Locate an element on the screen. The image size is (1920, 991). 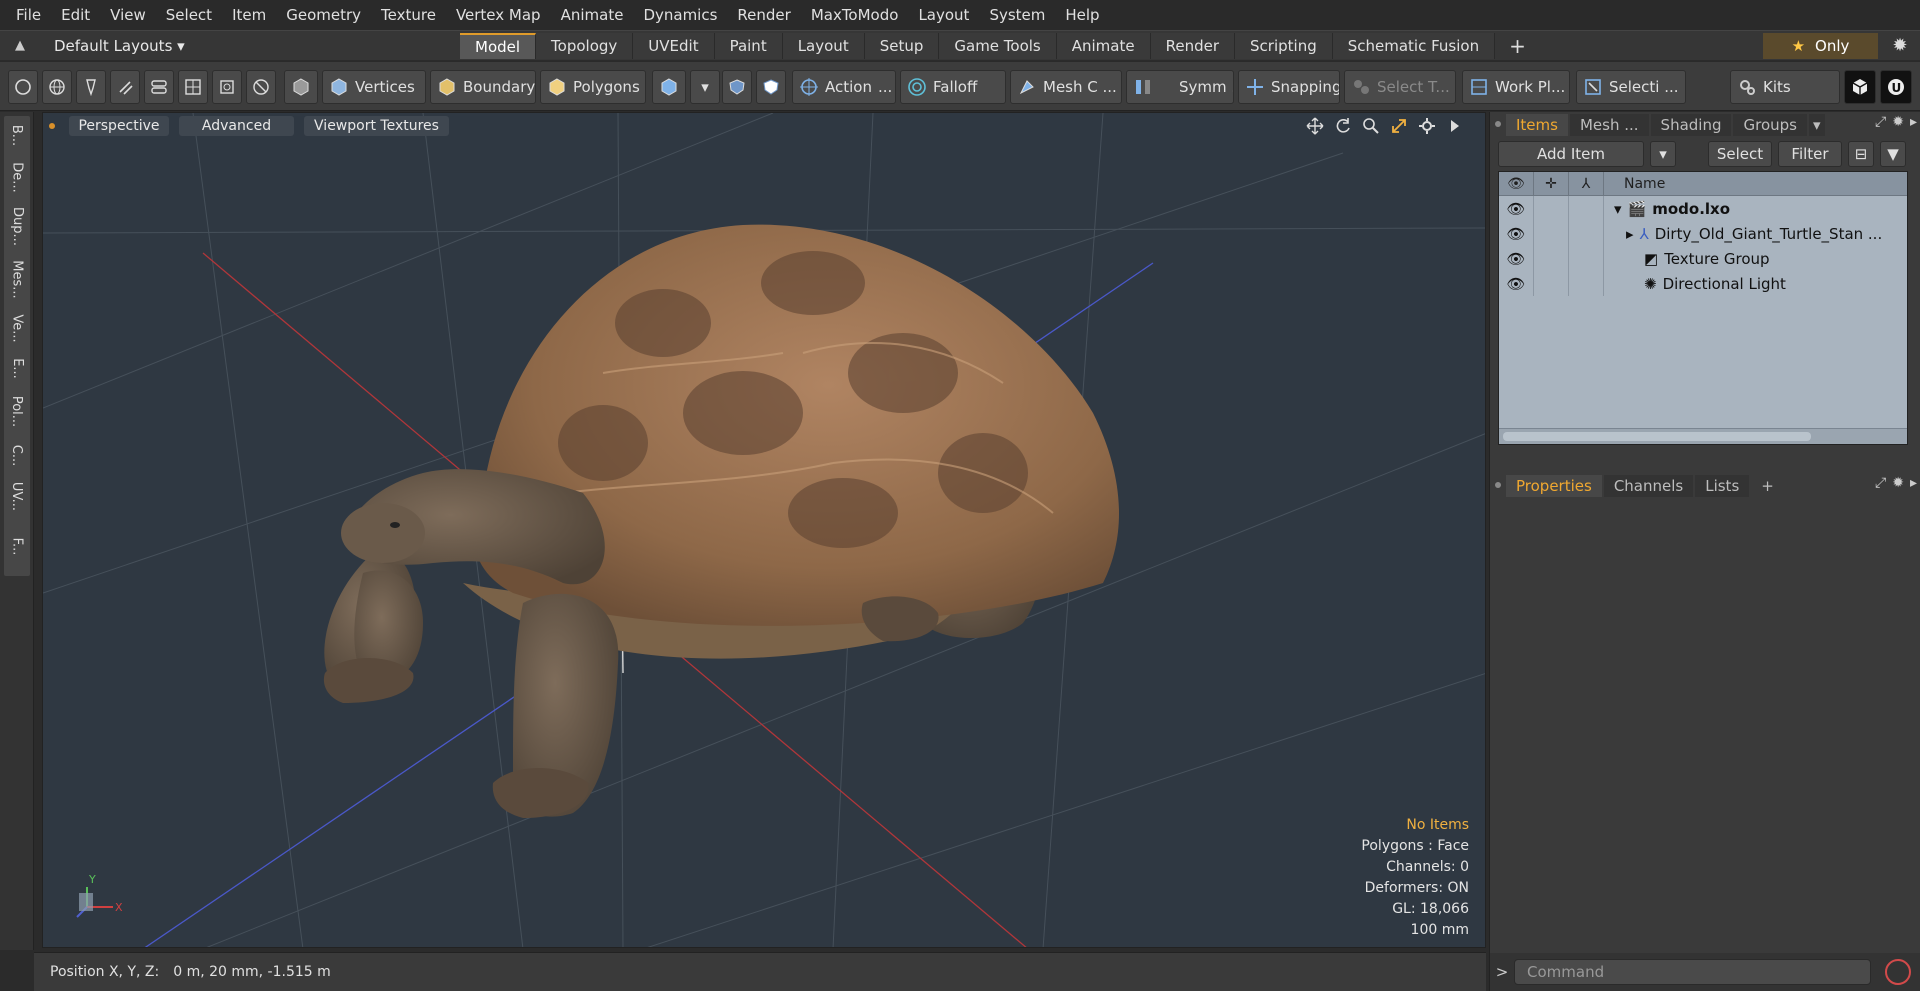
menu-geometry: Geometry is located at coordinates (323, 15).